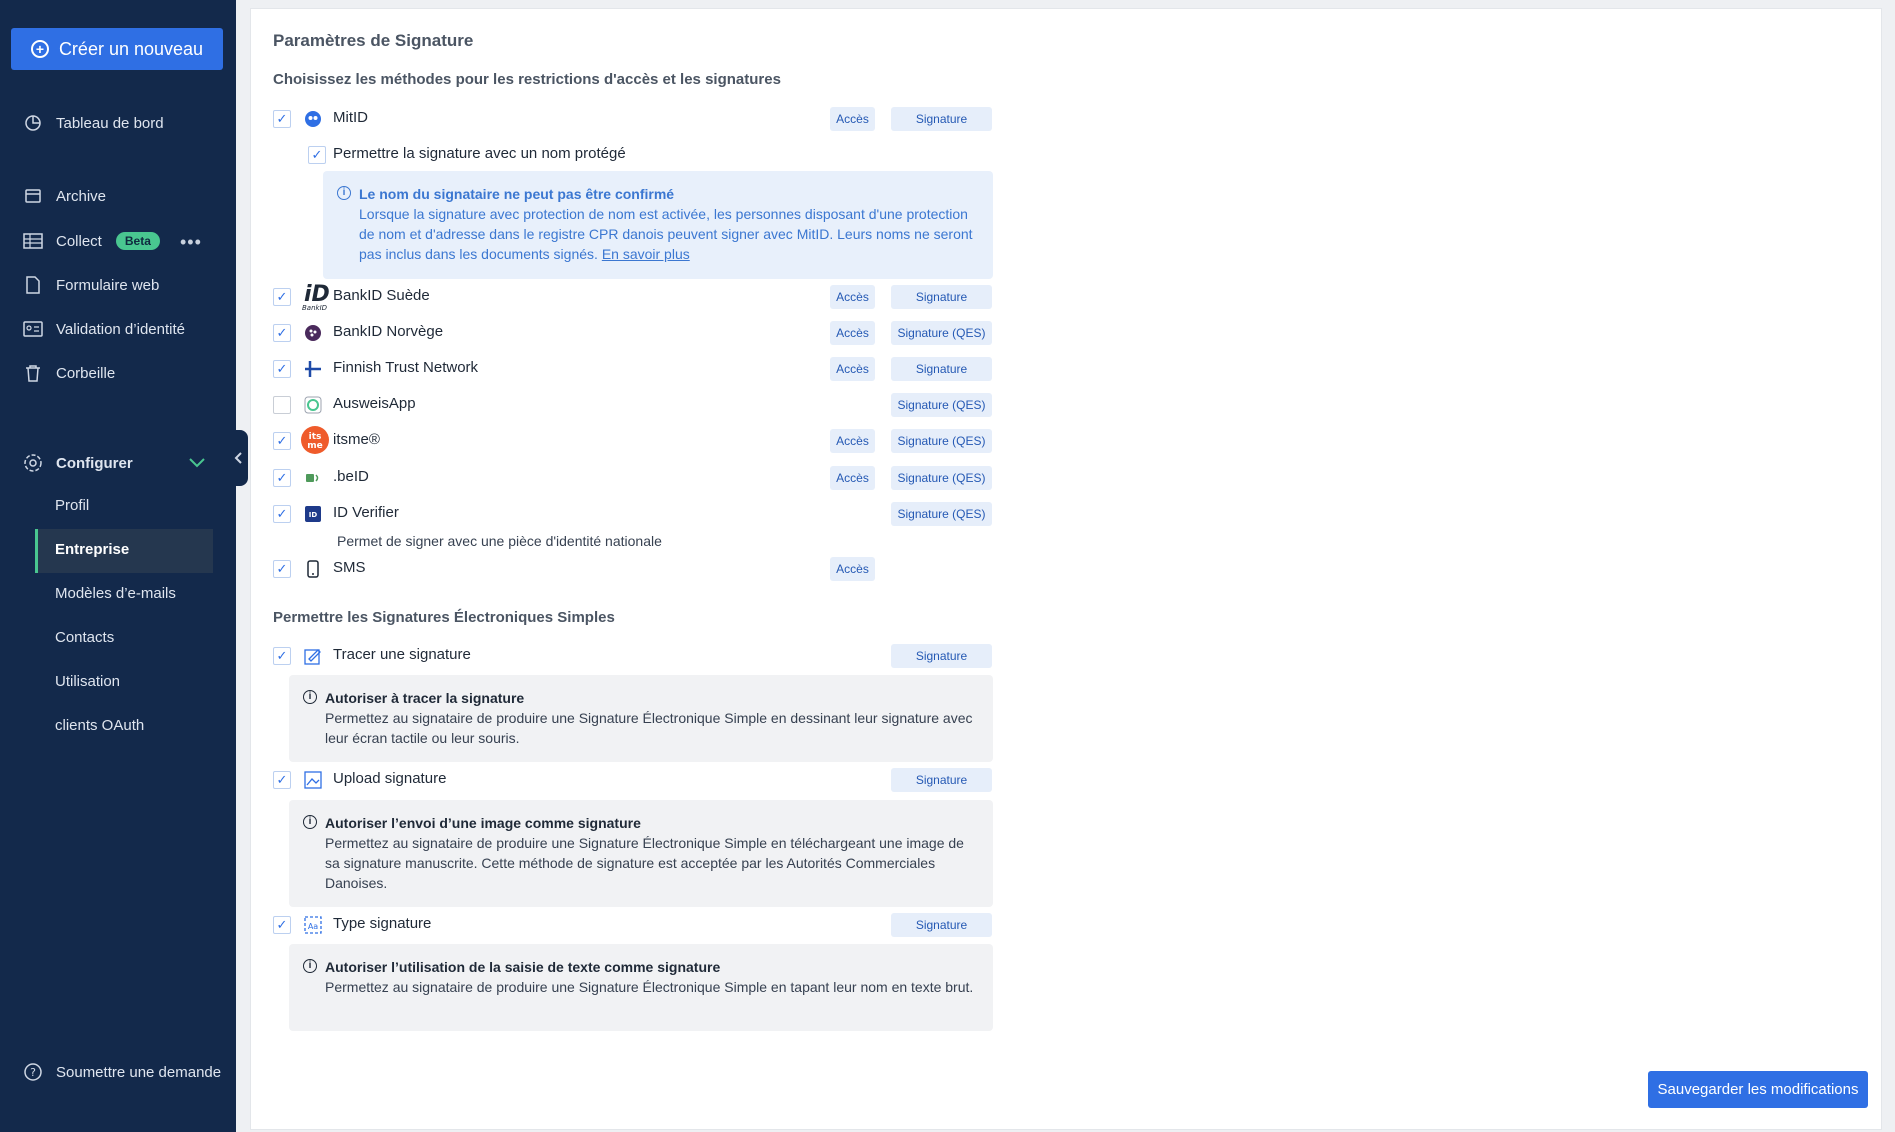 The width and height of the screenshot is (1895, 1132). I want to click on idverifier-signature-tag: Signature (QES), so click(941, 514).